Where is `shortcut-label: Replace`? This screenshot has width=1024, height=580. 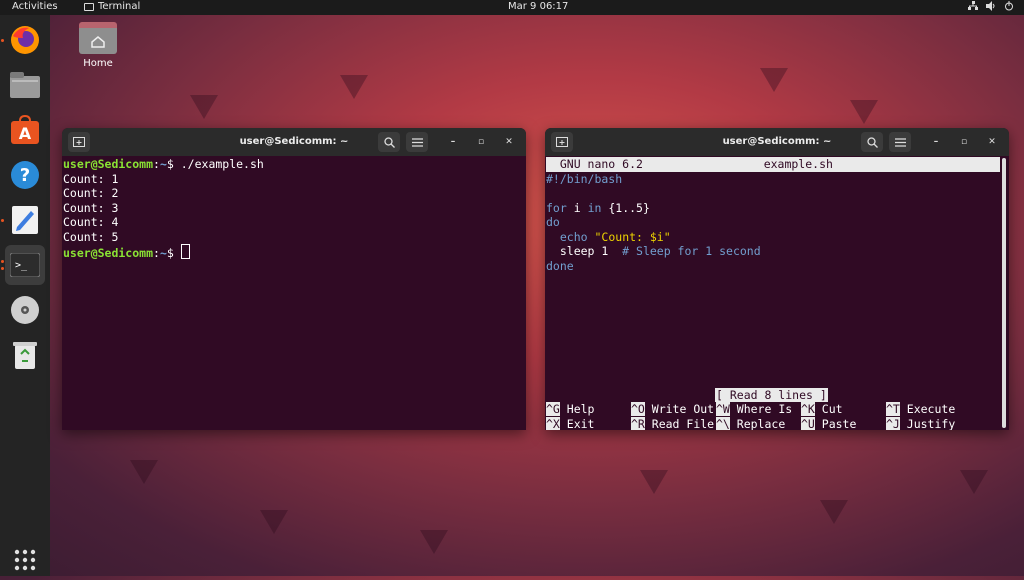
shortcut-label: Replace is located at coordinates (757, 423).